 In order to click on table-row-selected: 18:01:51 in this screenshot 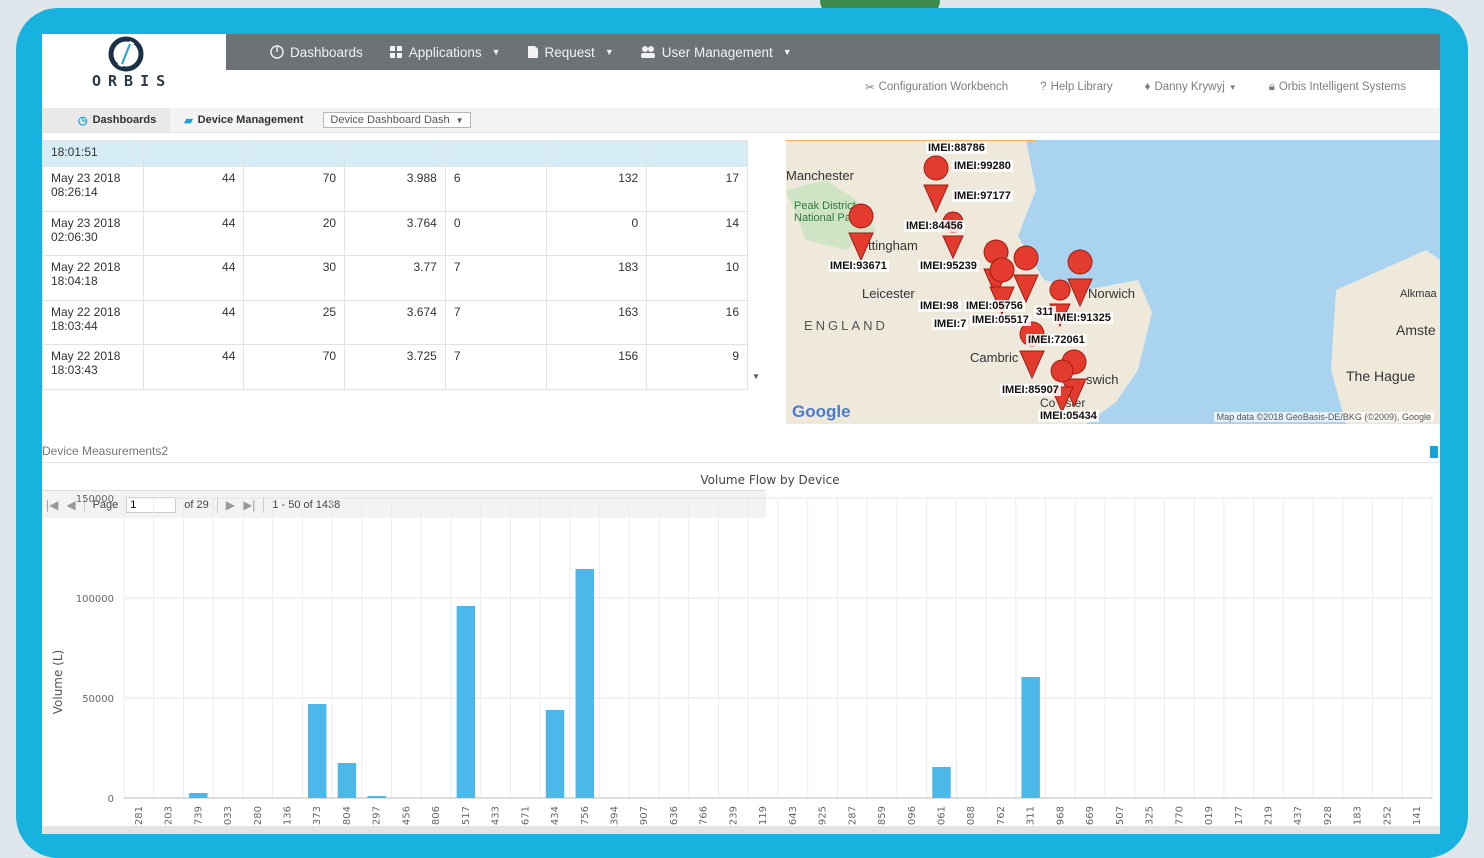, I will do `click(395, 153)`.